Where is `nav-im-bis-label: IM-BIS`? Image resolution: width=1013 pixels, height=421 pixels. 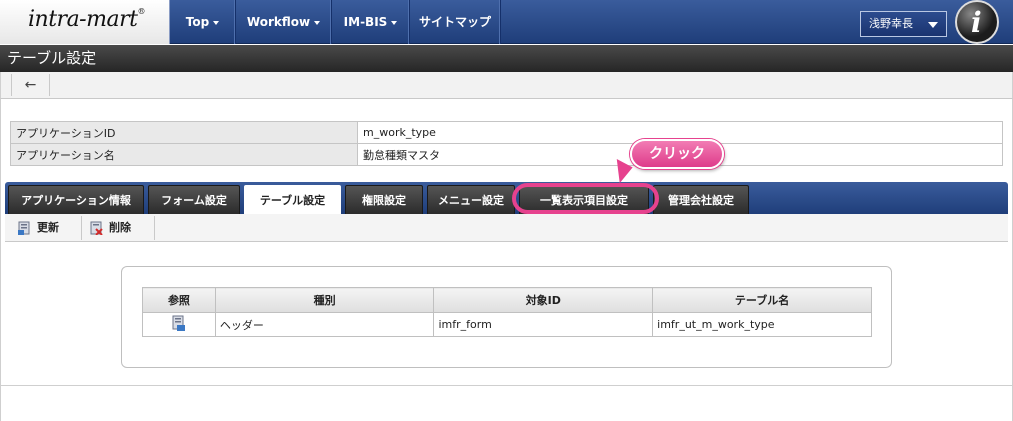 nav-im-bis-label: IM-BIS is located at coordinates (365, 22).